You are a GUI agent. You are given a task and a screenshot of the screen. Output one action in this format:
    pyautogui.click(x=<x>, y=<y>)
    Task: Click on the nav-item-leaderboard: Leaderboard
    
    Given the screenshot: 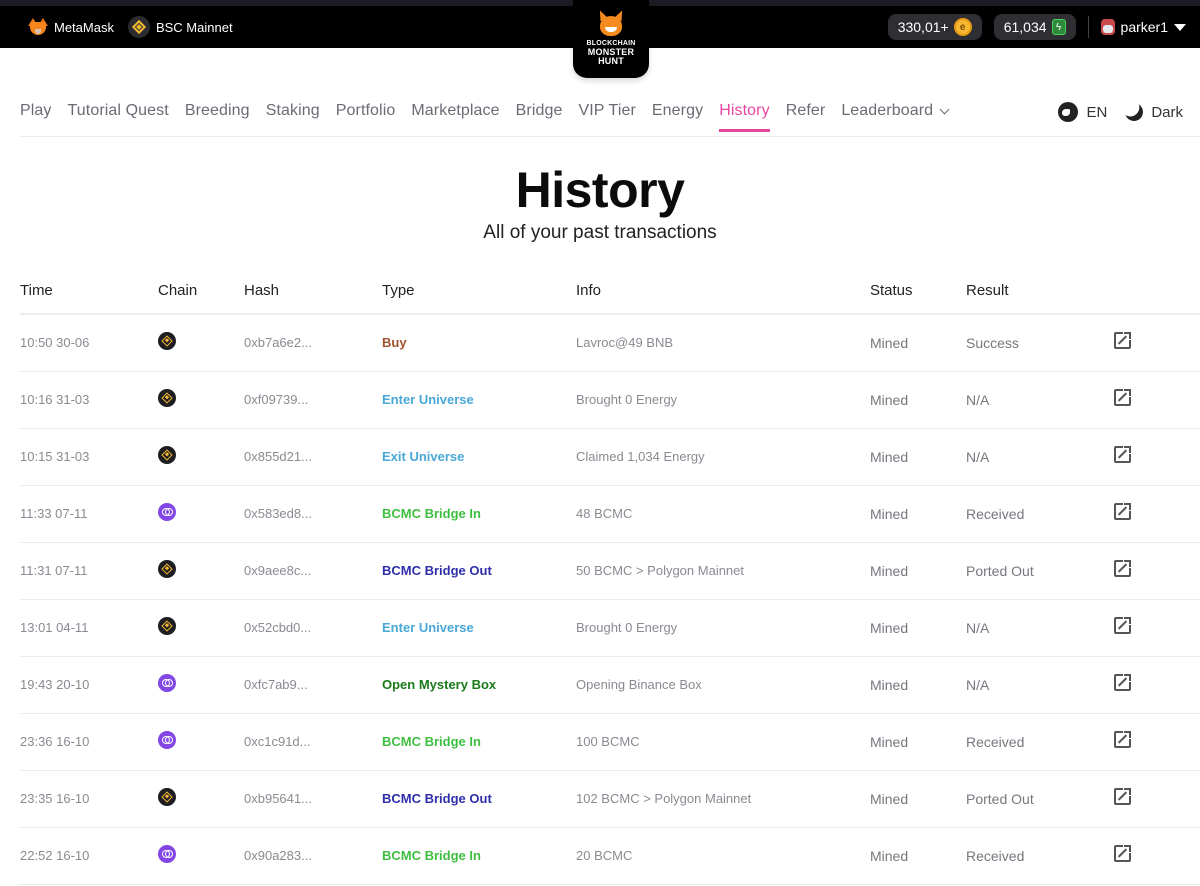 What is the action you would take?
    pyautogui.click(x=895, y=117)
    